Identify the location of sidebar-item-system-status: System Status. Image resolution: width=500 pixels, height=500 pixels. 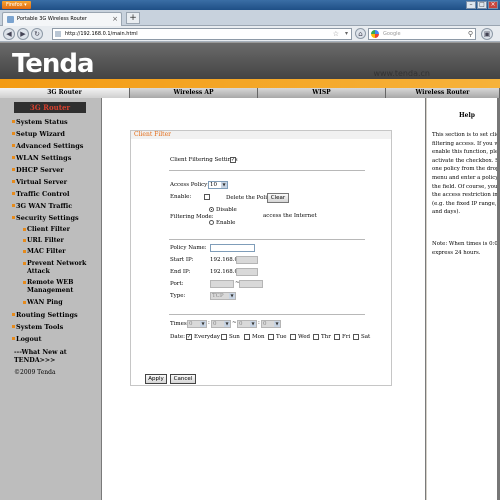
(40, 122).